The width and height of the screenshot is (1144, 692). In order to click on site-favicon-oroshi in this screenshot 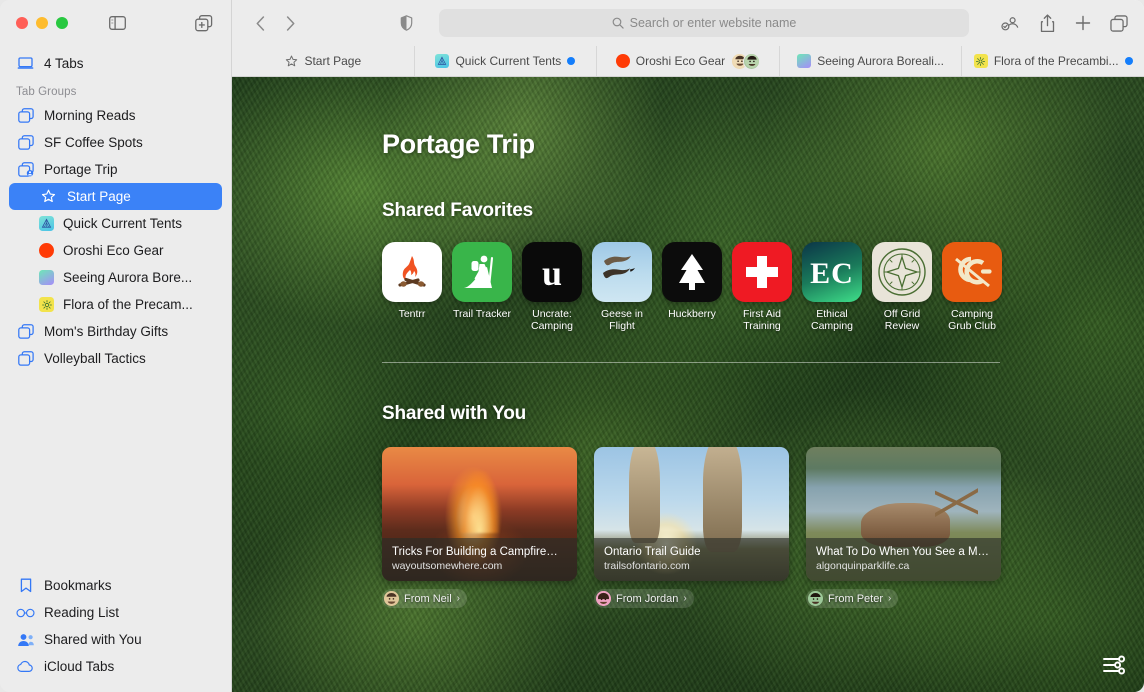, I will do `click(622, 61)`.